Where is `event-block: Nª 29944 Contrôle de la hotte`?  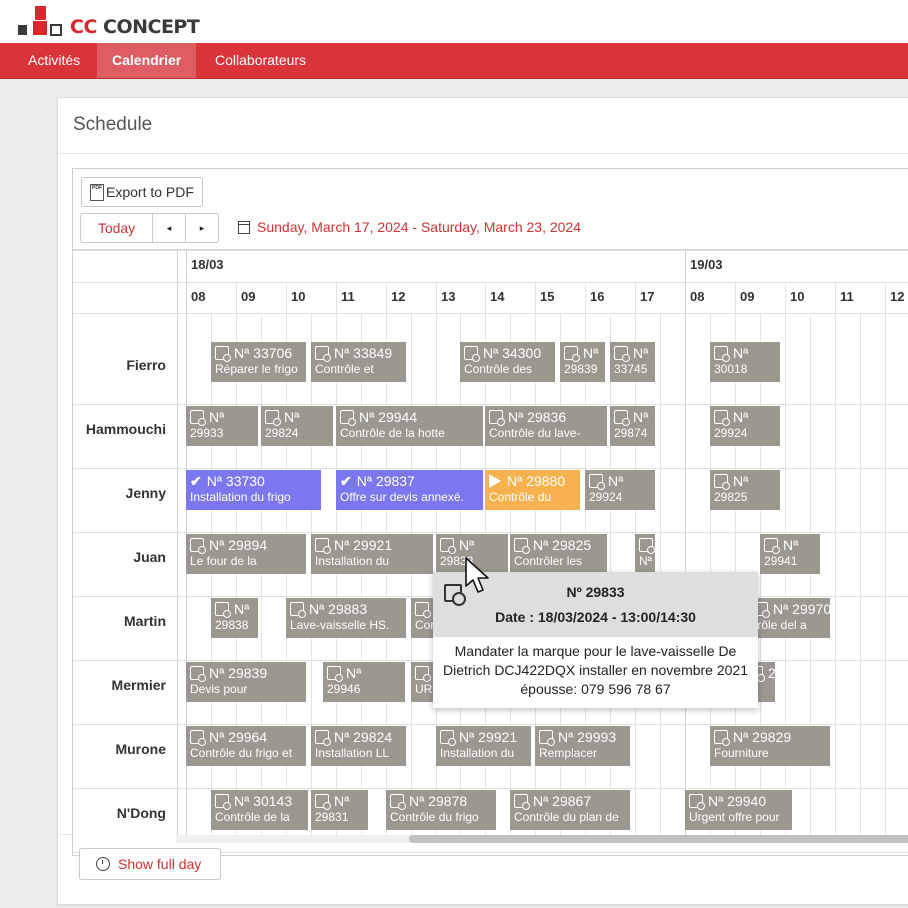 event-block: Nª 29944 Contrôle de la hotte is located at coordinates (409, 426).